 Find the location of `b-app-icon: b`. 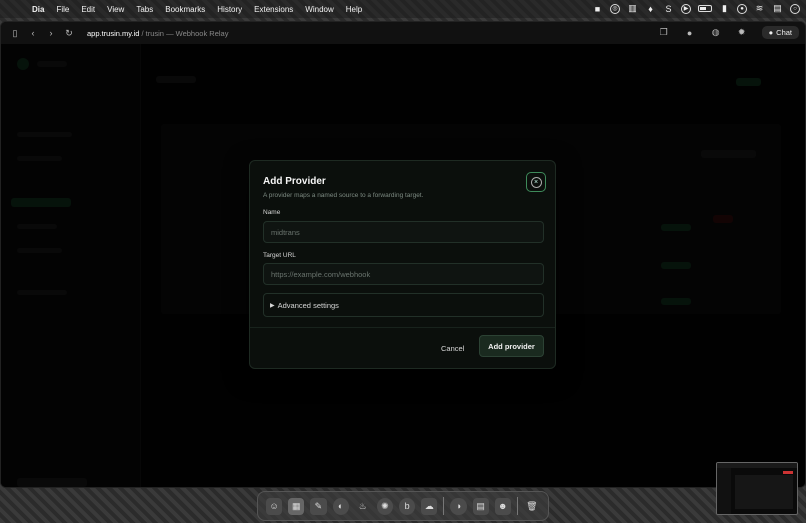

b-app-icon: b is located at coordinates (407, 506).